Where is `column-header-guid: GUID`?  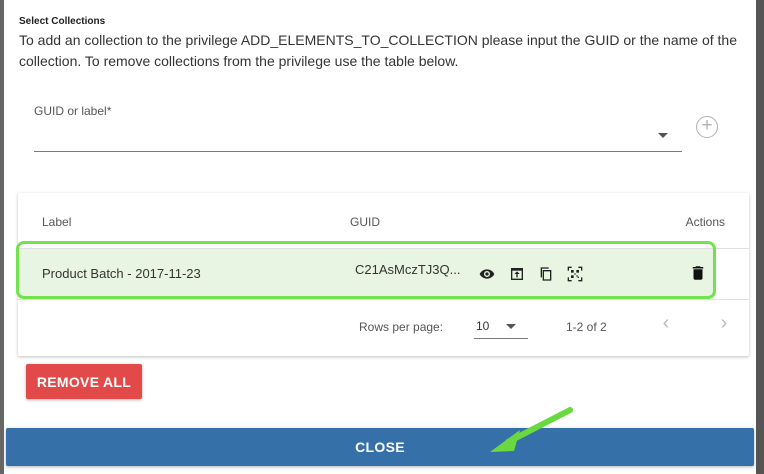 column-header-guid: GUID is located at coordinates (365, 222).